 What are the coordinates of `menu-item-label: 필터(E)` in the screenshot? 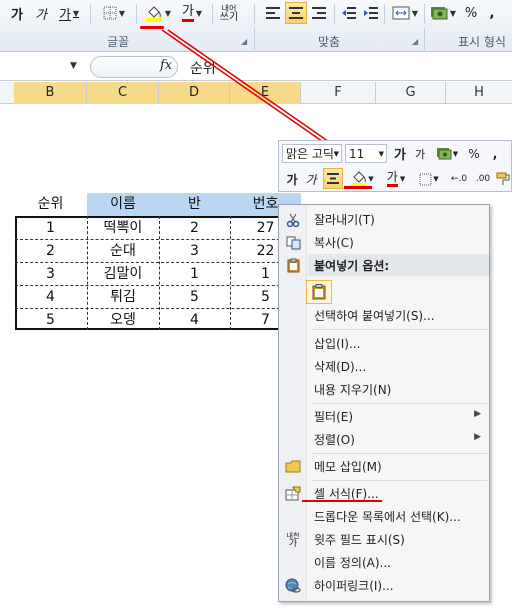 It's located at (334, 417).